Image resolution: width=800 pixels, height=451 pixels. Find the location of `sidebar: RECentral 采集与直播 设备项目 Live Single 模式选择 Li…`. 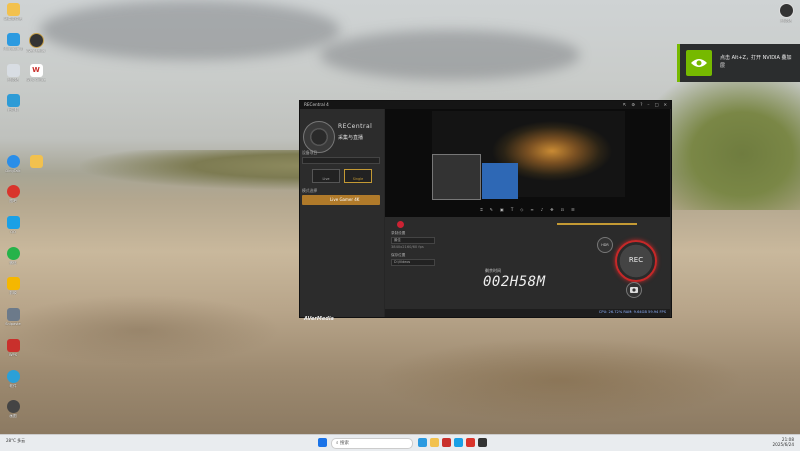

sidebar: RECentral 采集与直播 设备项目 Live Single 模式选择 Li… is located at coordinates (342, 215).